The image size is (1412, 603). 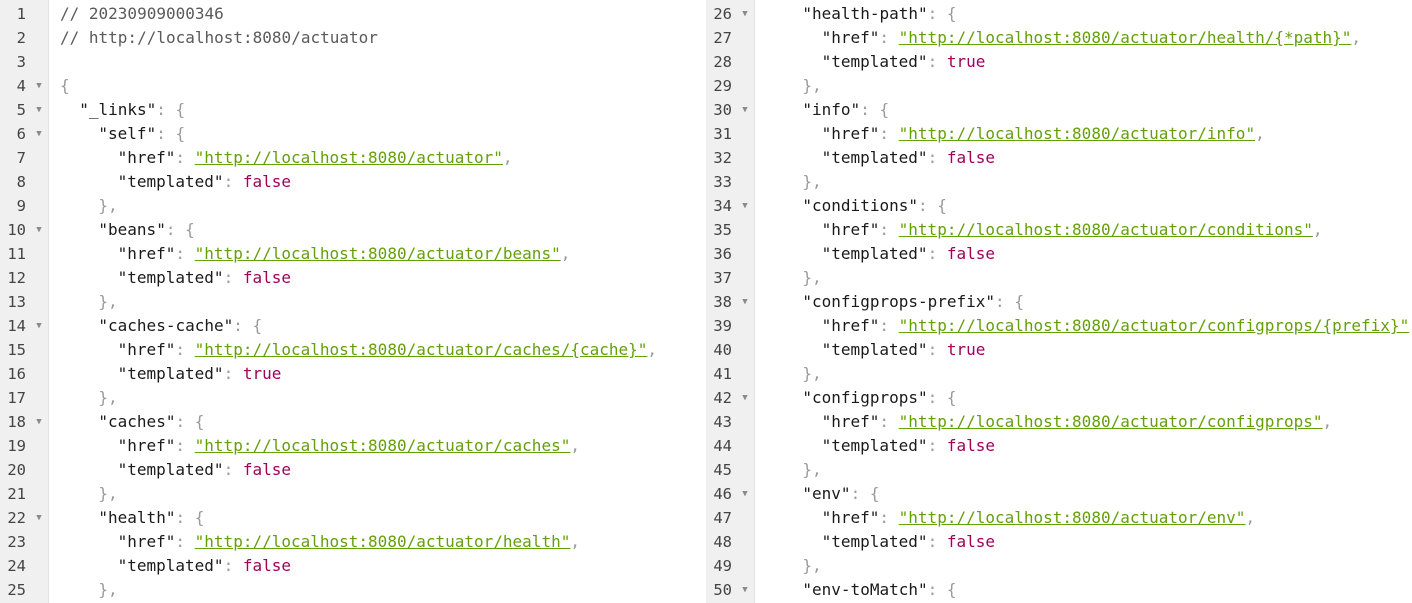 What do you see at coordinates (16, 374) in the screenshot?
I see `line-number: 16` at bounding box center [16, 374].